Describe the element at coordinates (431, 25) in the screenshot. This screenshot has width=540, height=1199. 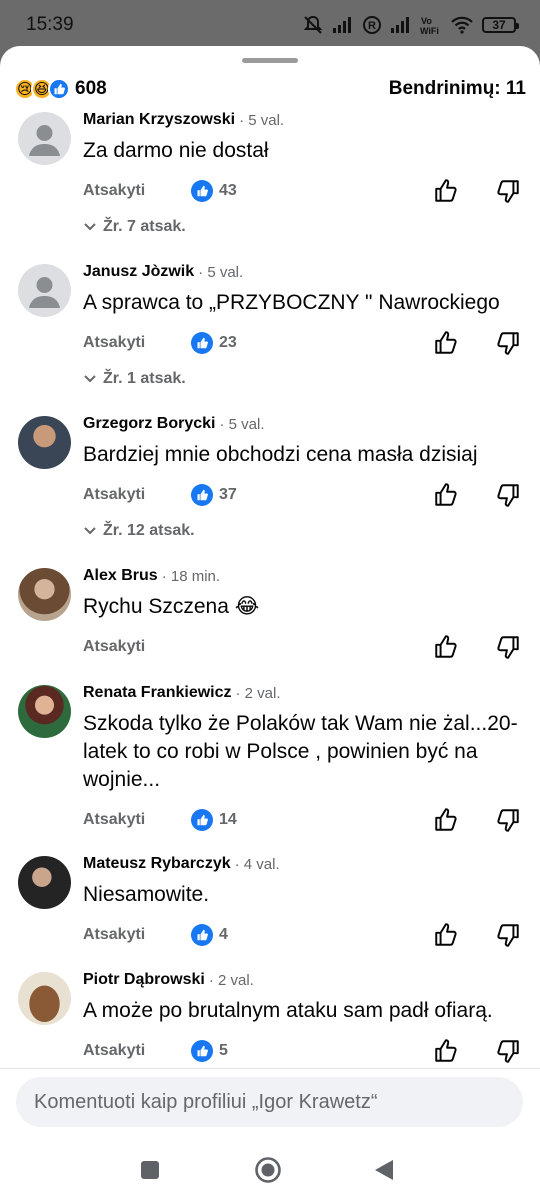
I see `vowifi-icon: Vo WiFi` at that location.